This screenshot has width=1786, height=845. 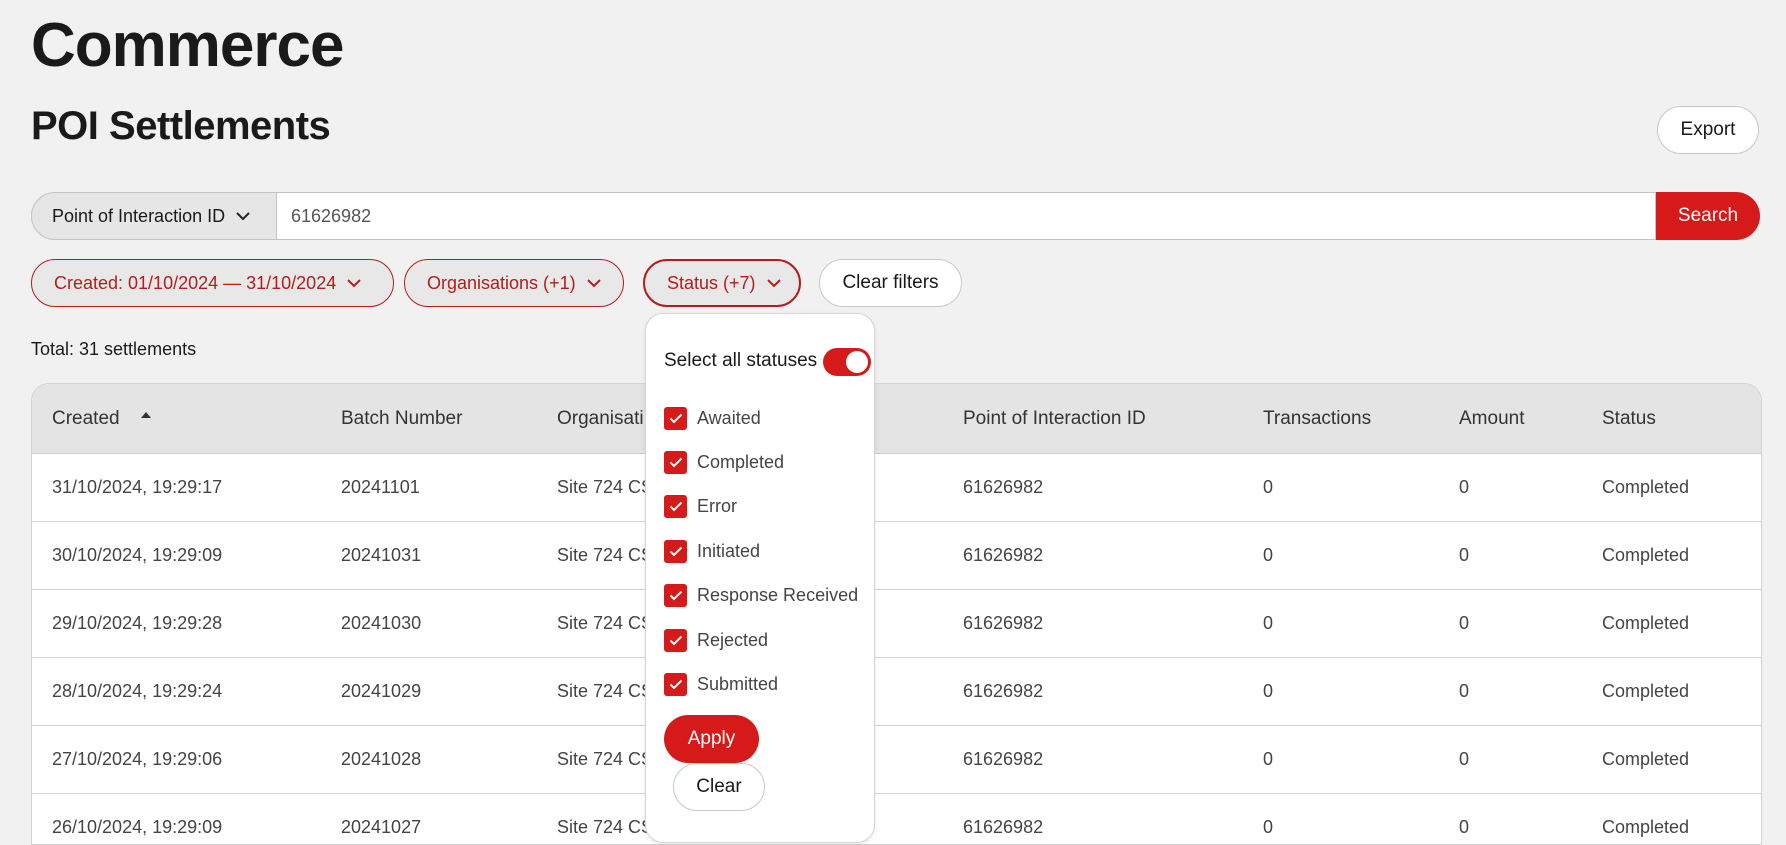 I want to click on status-option: Error, so click(x=700, y=506).